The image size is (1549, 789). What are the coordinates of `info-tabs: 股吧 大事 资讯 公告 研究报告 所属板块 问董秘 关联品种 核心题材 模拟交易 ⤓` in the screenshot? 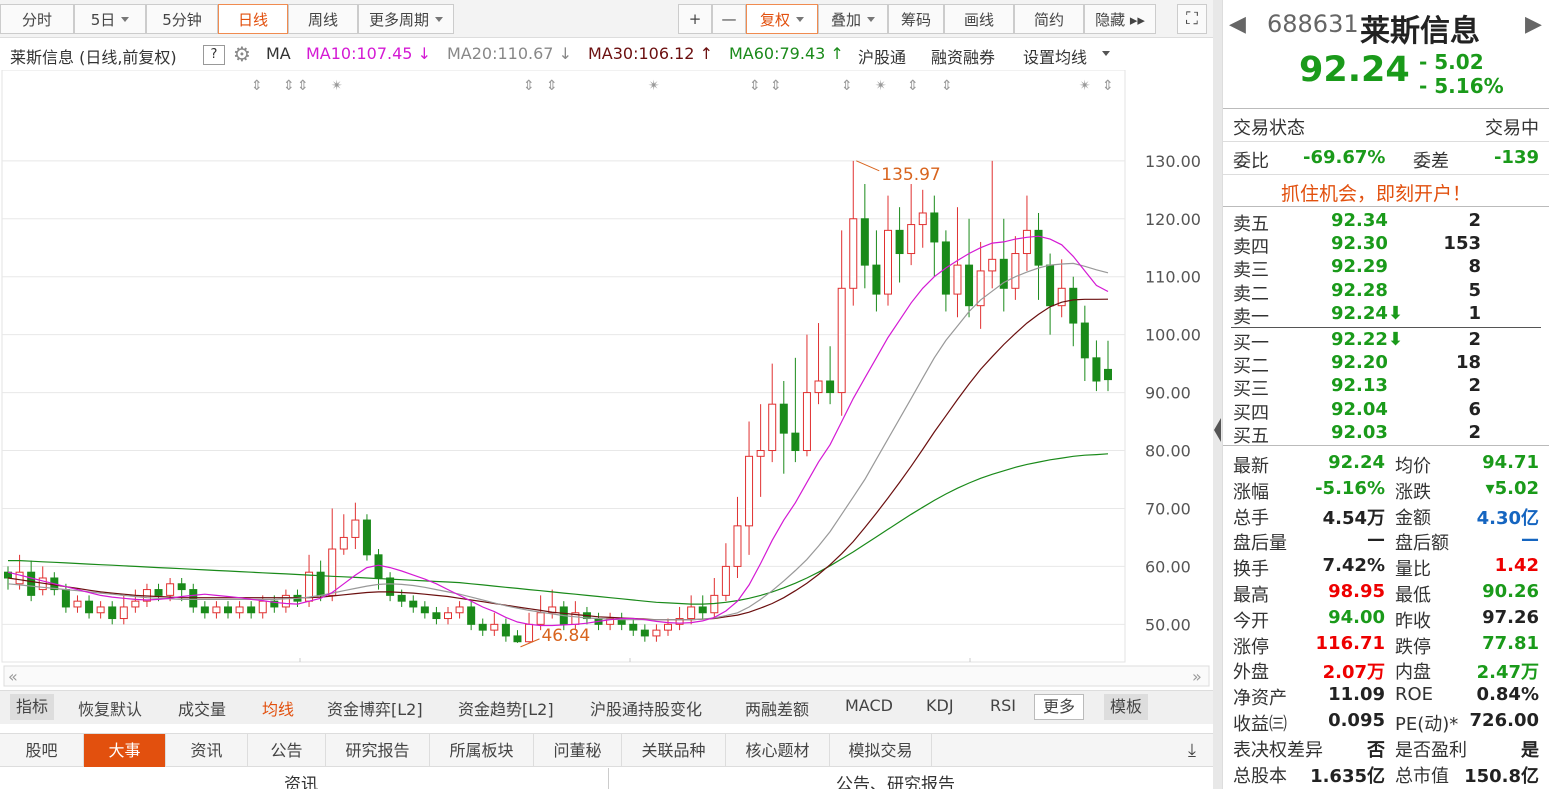 It's located at (606, 750).